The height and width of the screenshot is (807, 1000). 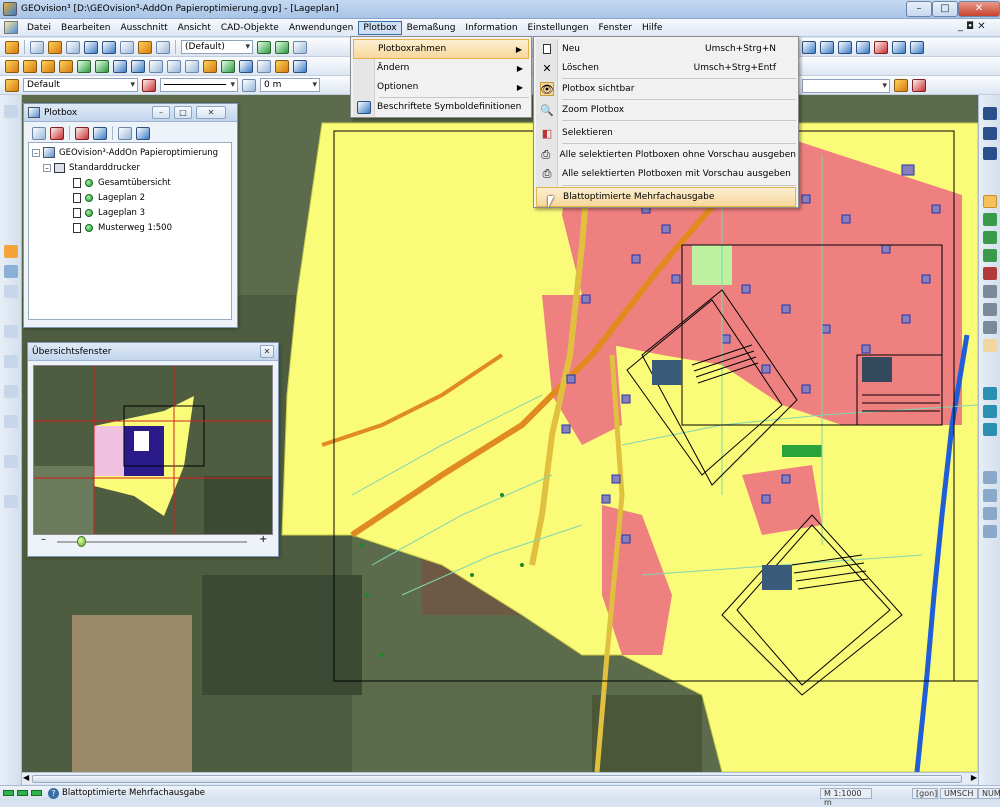 I want to click on zoom-out-button: –, so click(x=43, y=539).